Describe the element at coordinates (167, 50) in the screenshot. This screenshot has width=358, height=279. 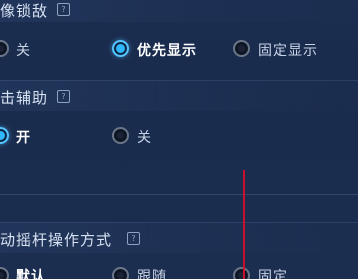
I see `option-label-avatar-lock-priority: 优先显示` at that location.